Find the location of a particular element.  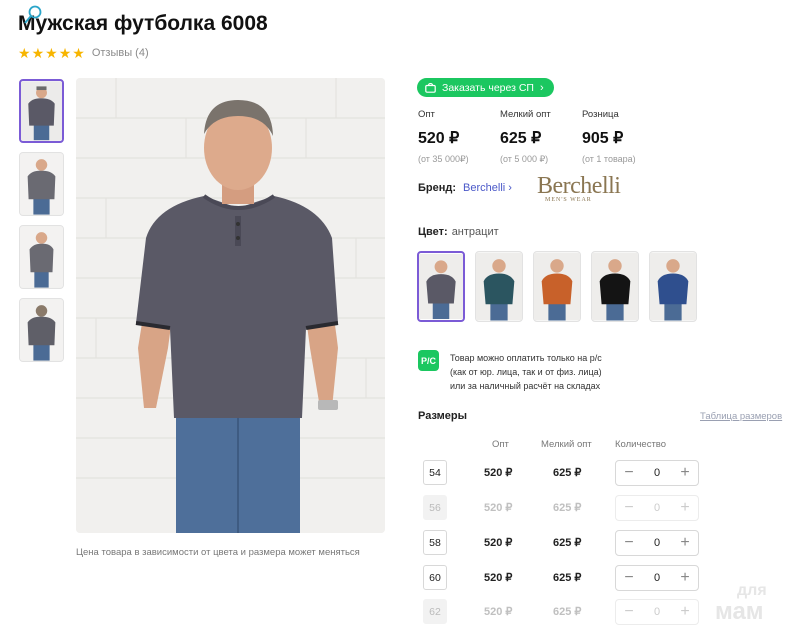

brand-label: Бренд: is located at coordinates (437, 188).